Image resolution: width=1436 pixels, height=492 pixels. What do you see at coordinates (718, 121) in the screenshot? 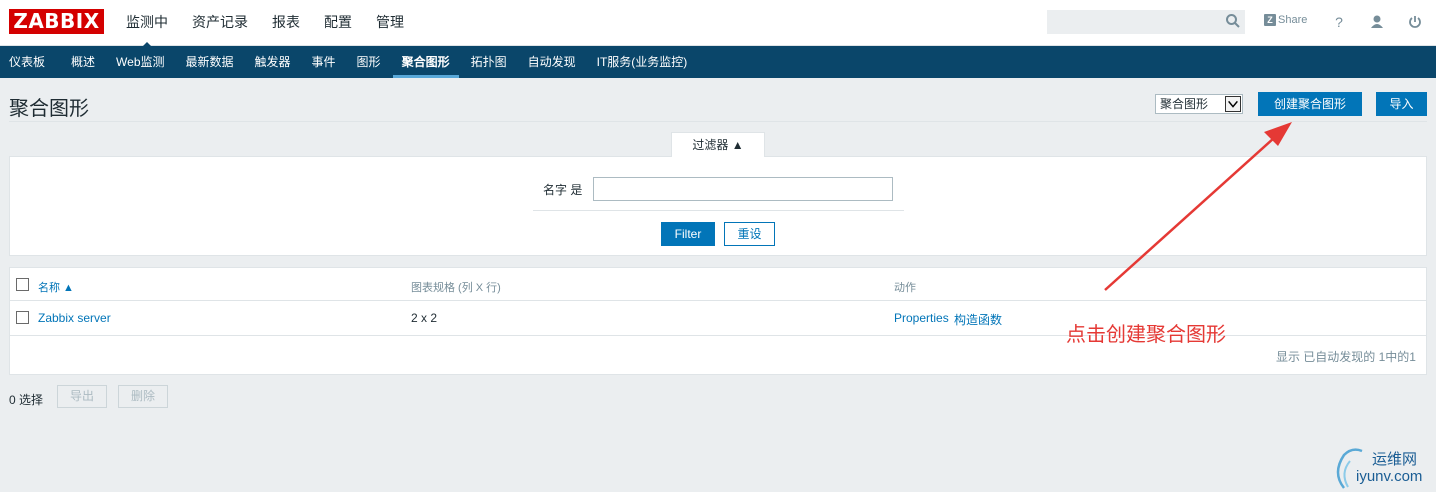
I see `title-divider` at bounding box center [718, 121].